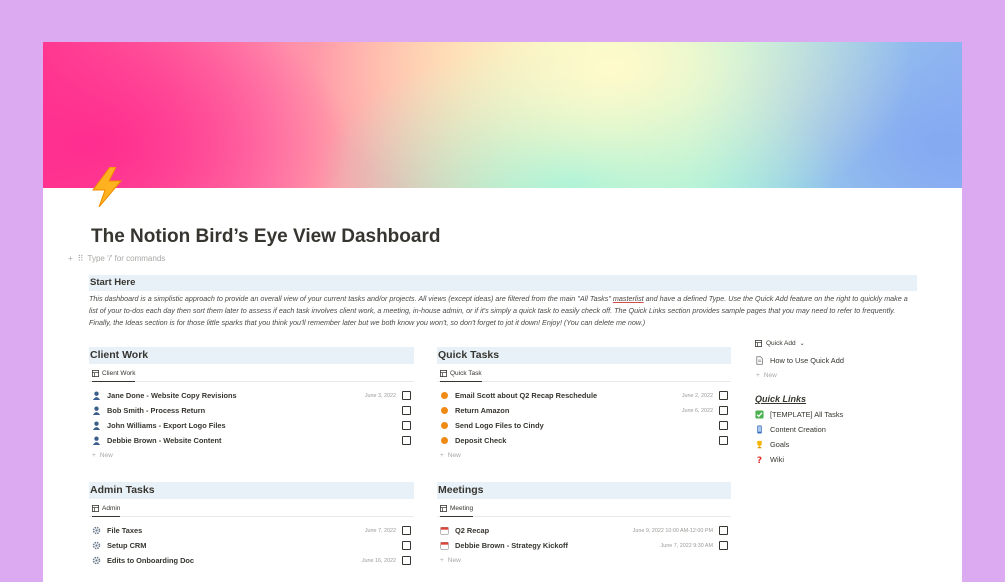  I want to click on add-block-icon: +, so click(70, 258).